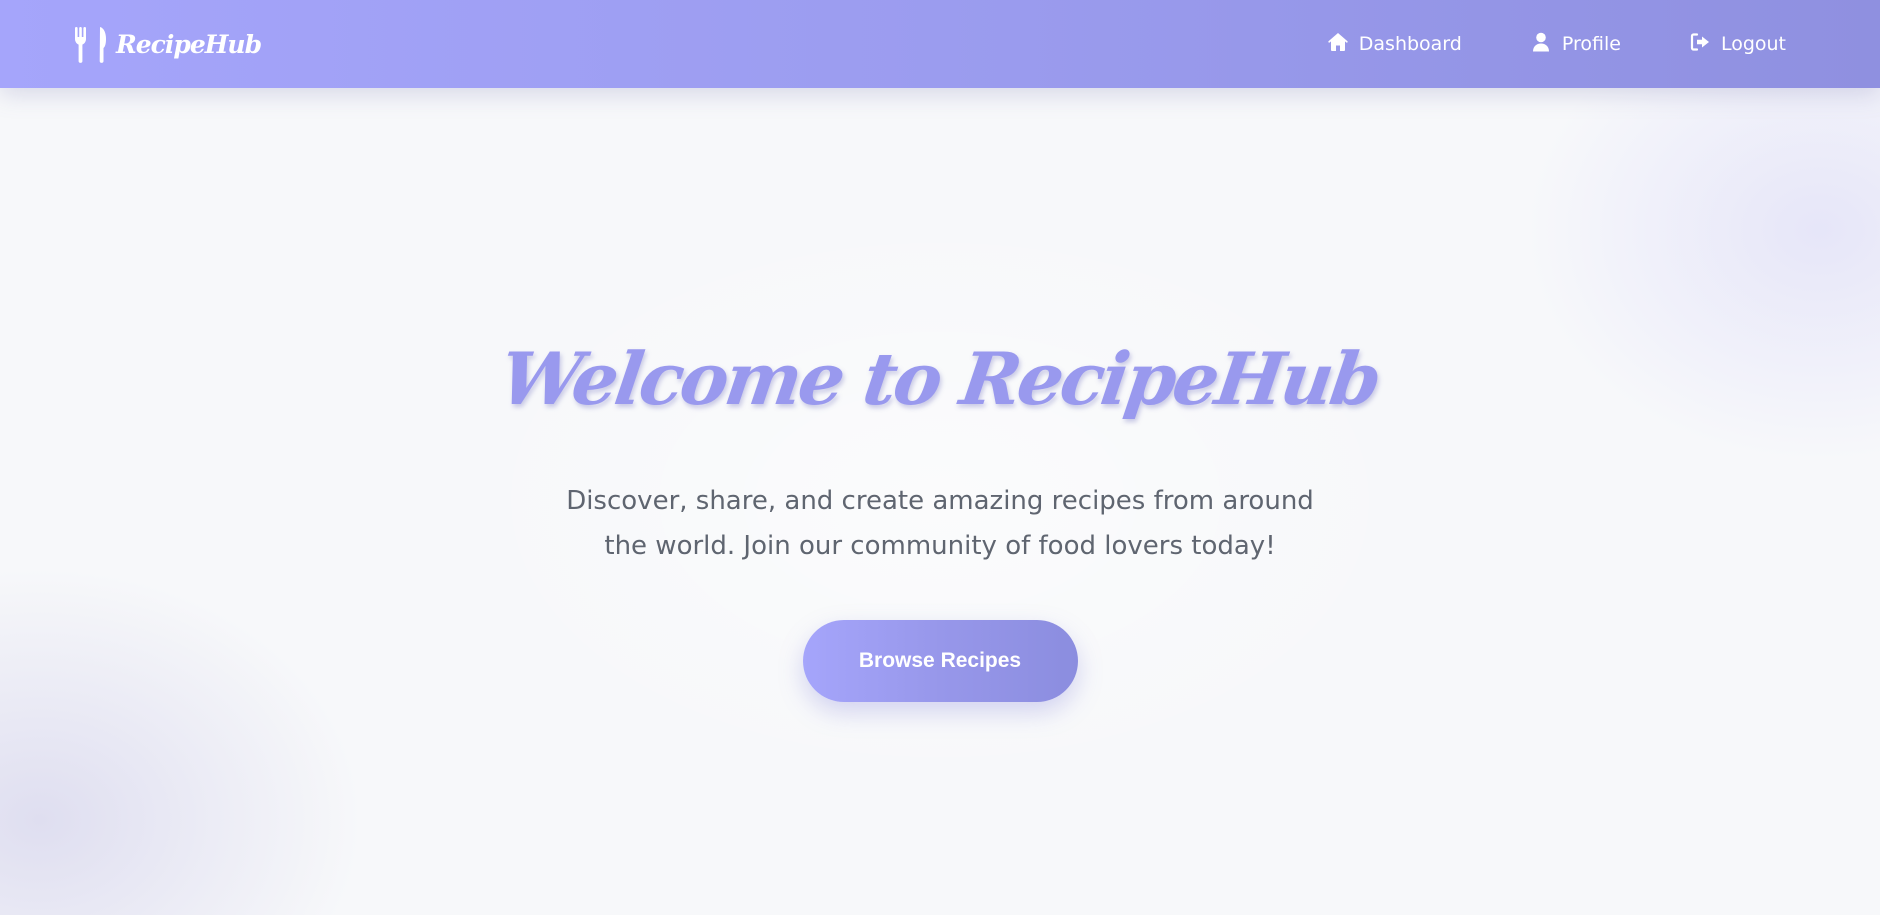  What do you see at coordinates (1591, 44) in the screenshot?
I see `nav-link-label: Profile` at bounding box center [1591, 44].